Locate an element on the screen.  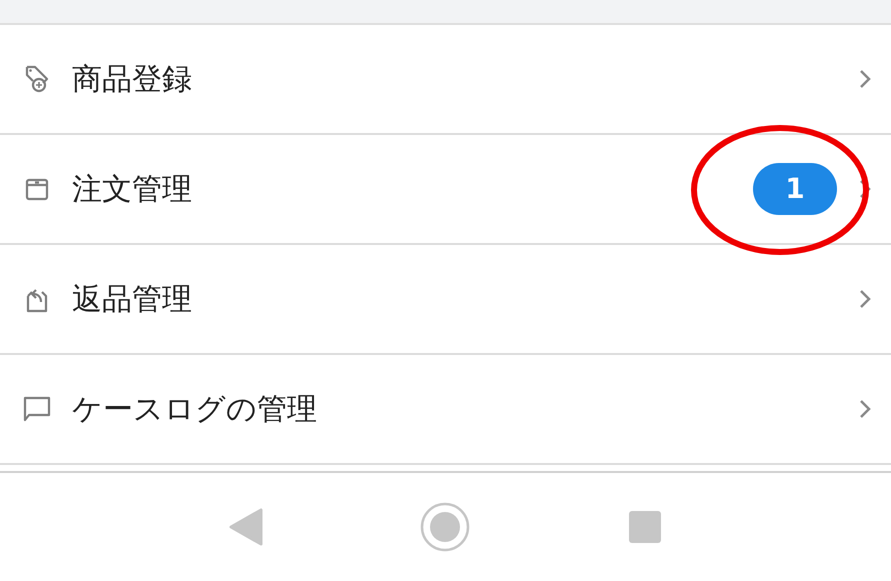
chat-icon is located at coordinates (37, 409).